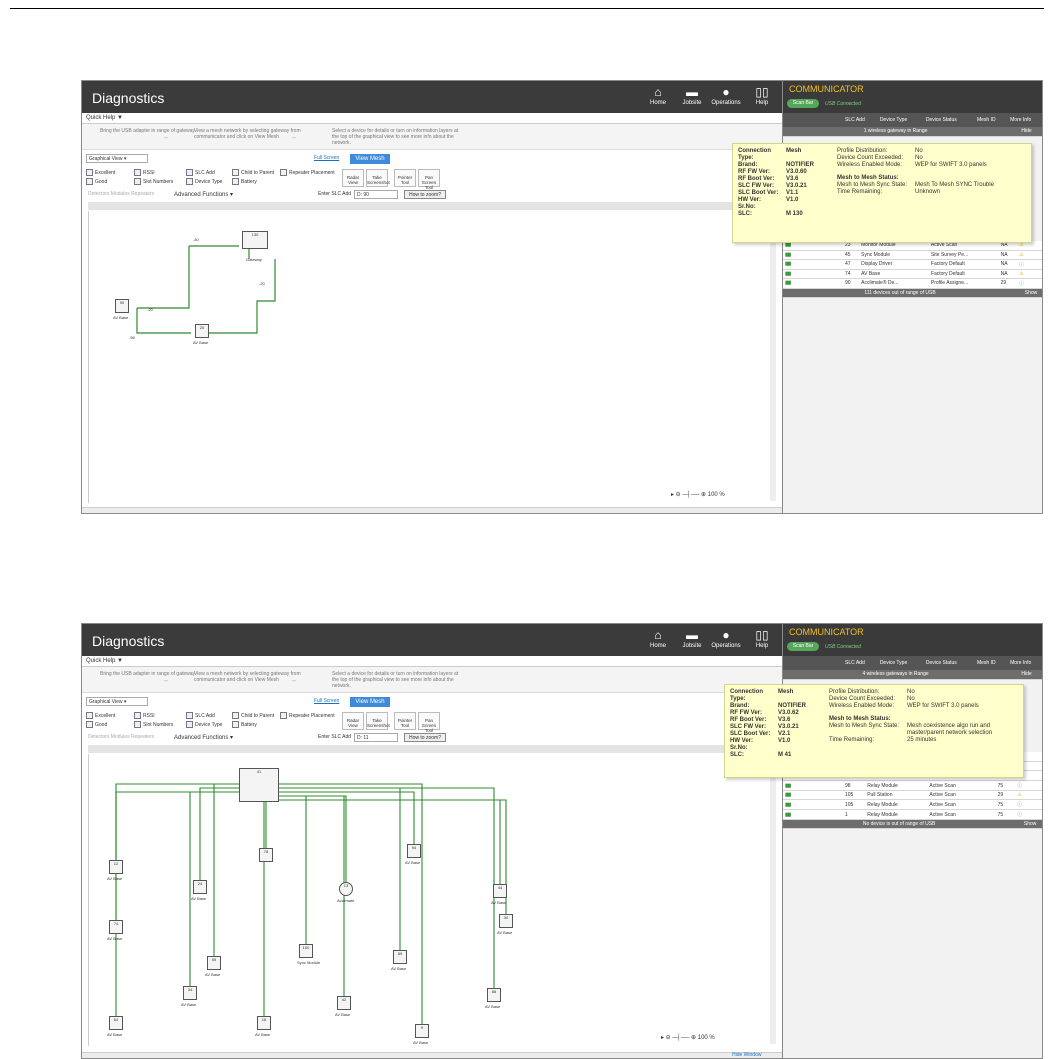 The image size is (1052, 1059). Describe the element at coordinates (116, 867) in the screenshot. I see `device-node: 12` at that location.